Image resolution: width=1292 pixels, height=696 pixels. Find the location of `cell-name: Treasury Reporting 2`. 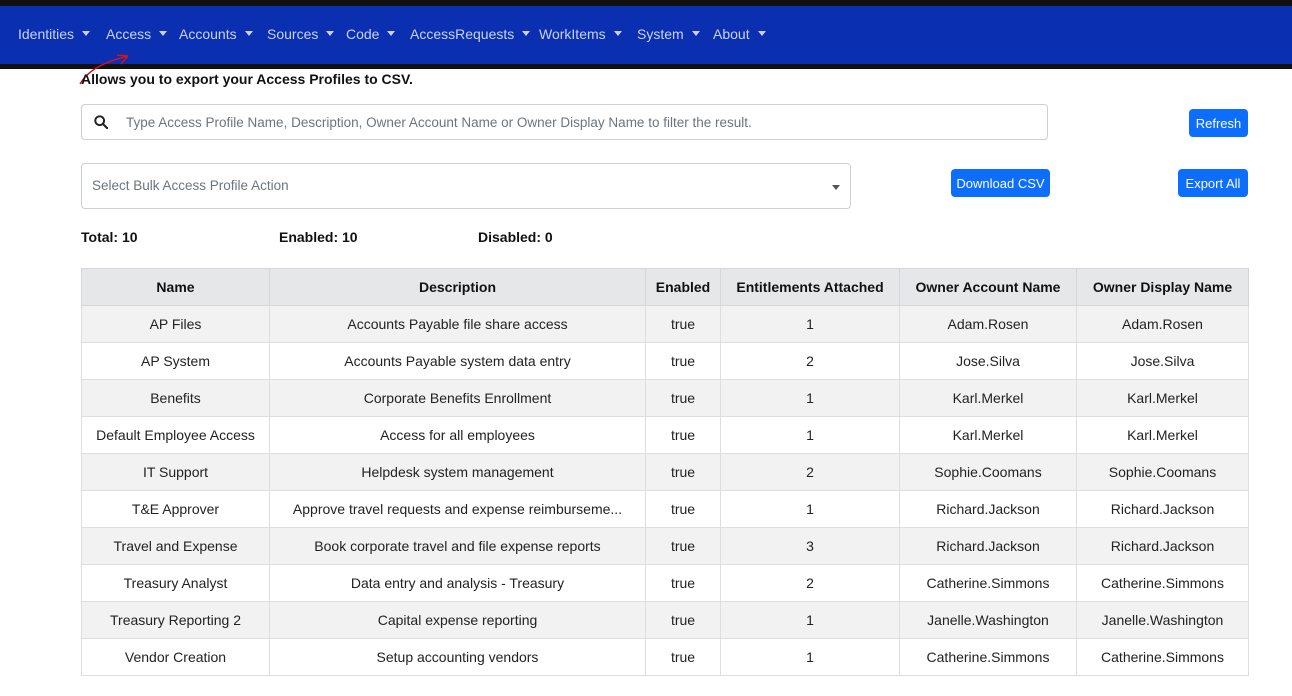

cell-name: Treasury Reporting 2 is located at coordinates (175, 620).